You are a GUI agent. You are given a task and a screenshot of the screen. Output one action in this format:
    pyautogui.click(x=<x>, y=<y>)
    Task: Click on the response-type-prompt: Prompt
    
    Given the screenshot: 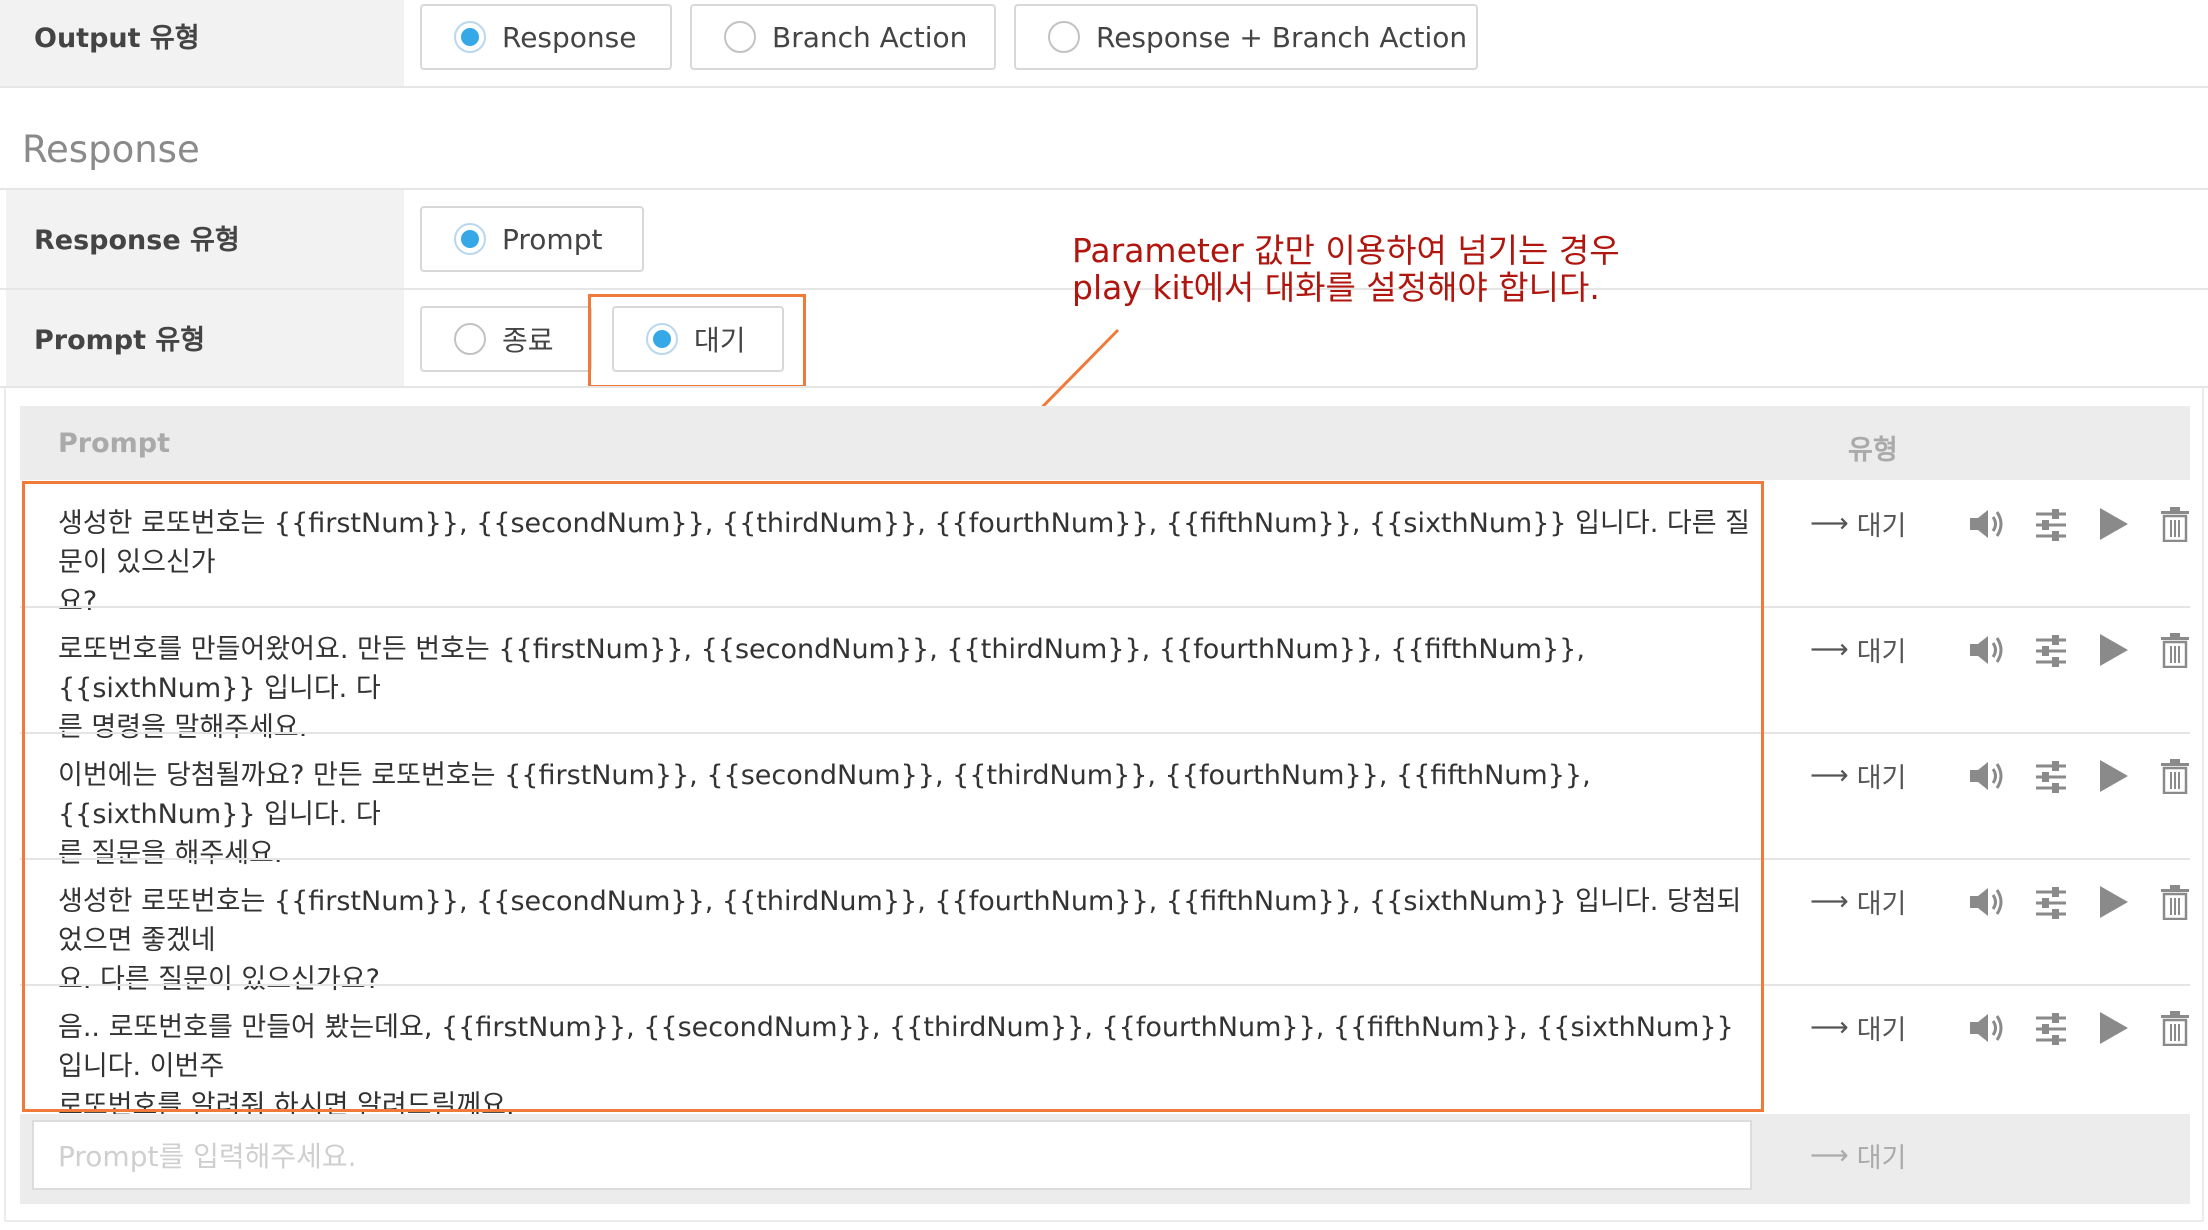 What is the action you would take?
    pyautogui.click(x=532, y=239)
    